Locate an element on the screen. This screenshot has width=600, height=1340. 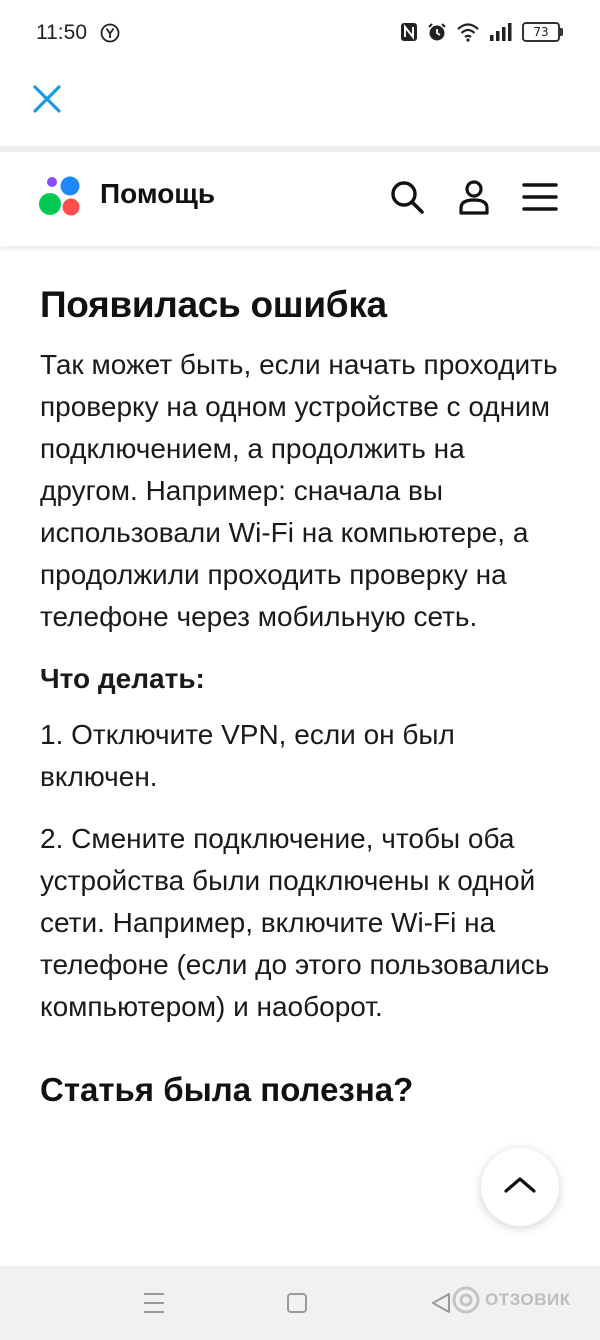
what-to-do-heading: Что делать: is located at coordinates (122, 678).